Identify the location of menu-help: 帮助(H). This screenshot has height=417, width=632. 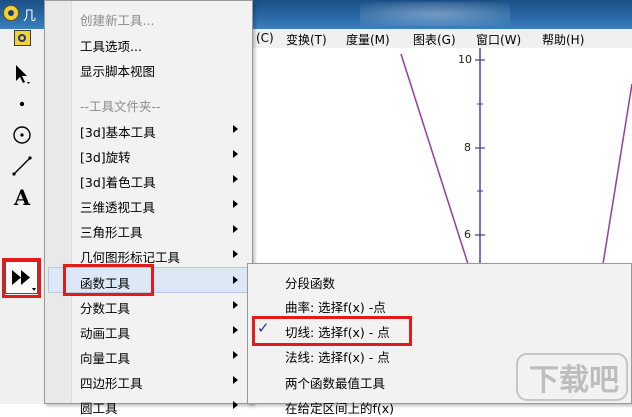
(563, 39).